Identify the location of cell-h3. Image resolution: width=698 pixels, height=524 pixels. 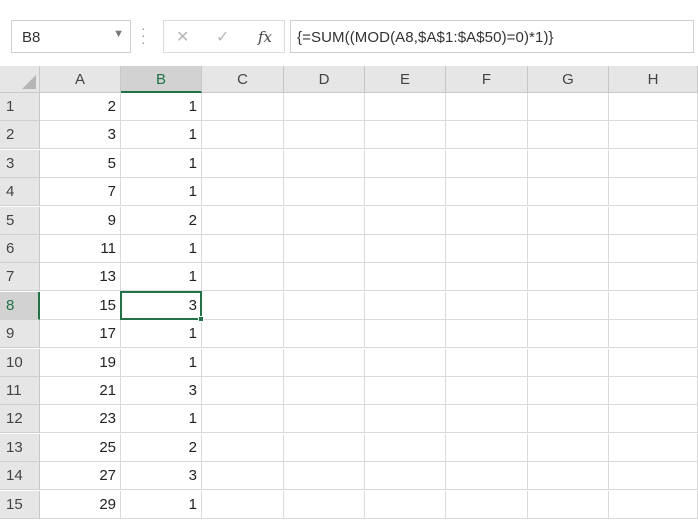
(653, 163).